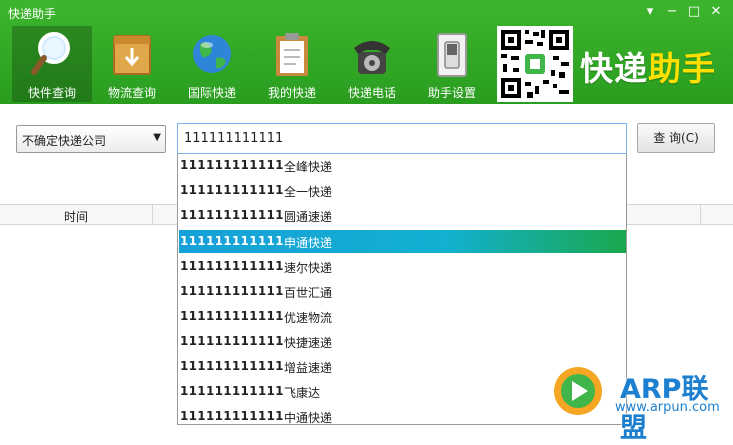 The width and height of the screenshot is (733, 445). I want to click on suggestion-item-selected: 111111111111 申通快递, so click(402, 241).